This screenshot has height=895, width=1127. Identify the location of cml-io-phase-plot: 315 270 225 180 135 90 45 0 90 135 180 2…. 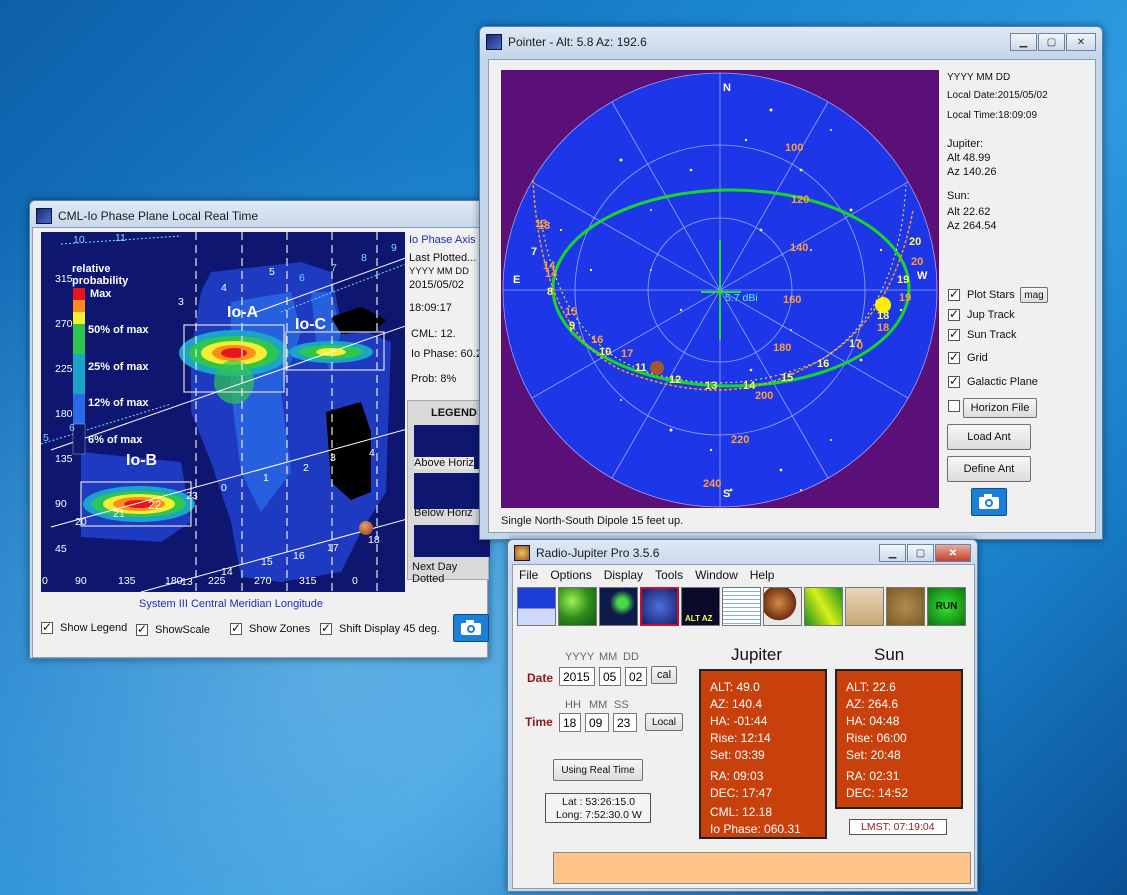
(223, 412).